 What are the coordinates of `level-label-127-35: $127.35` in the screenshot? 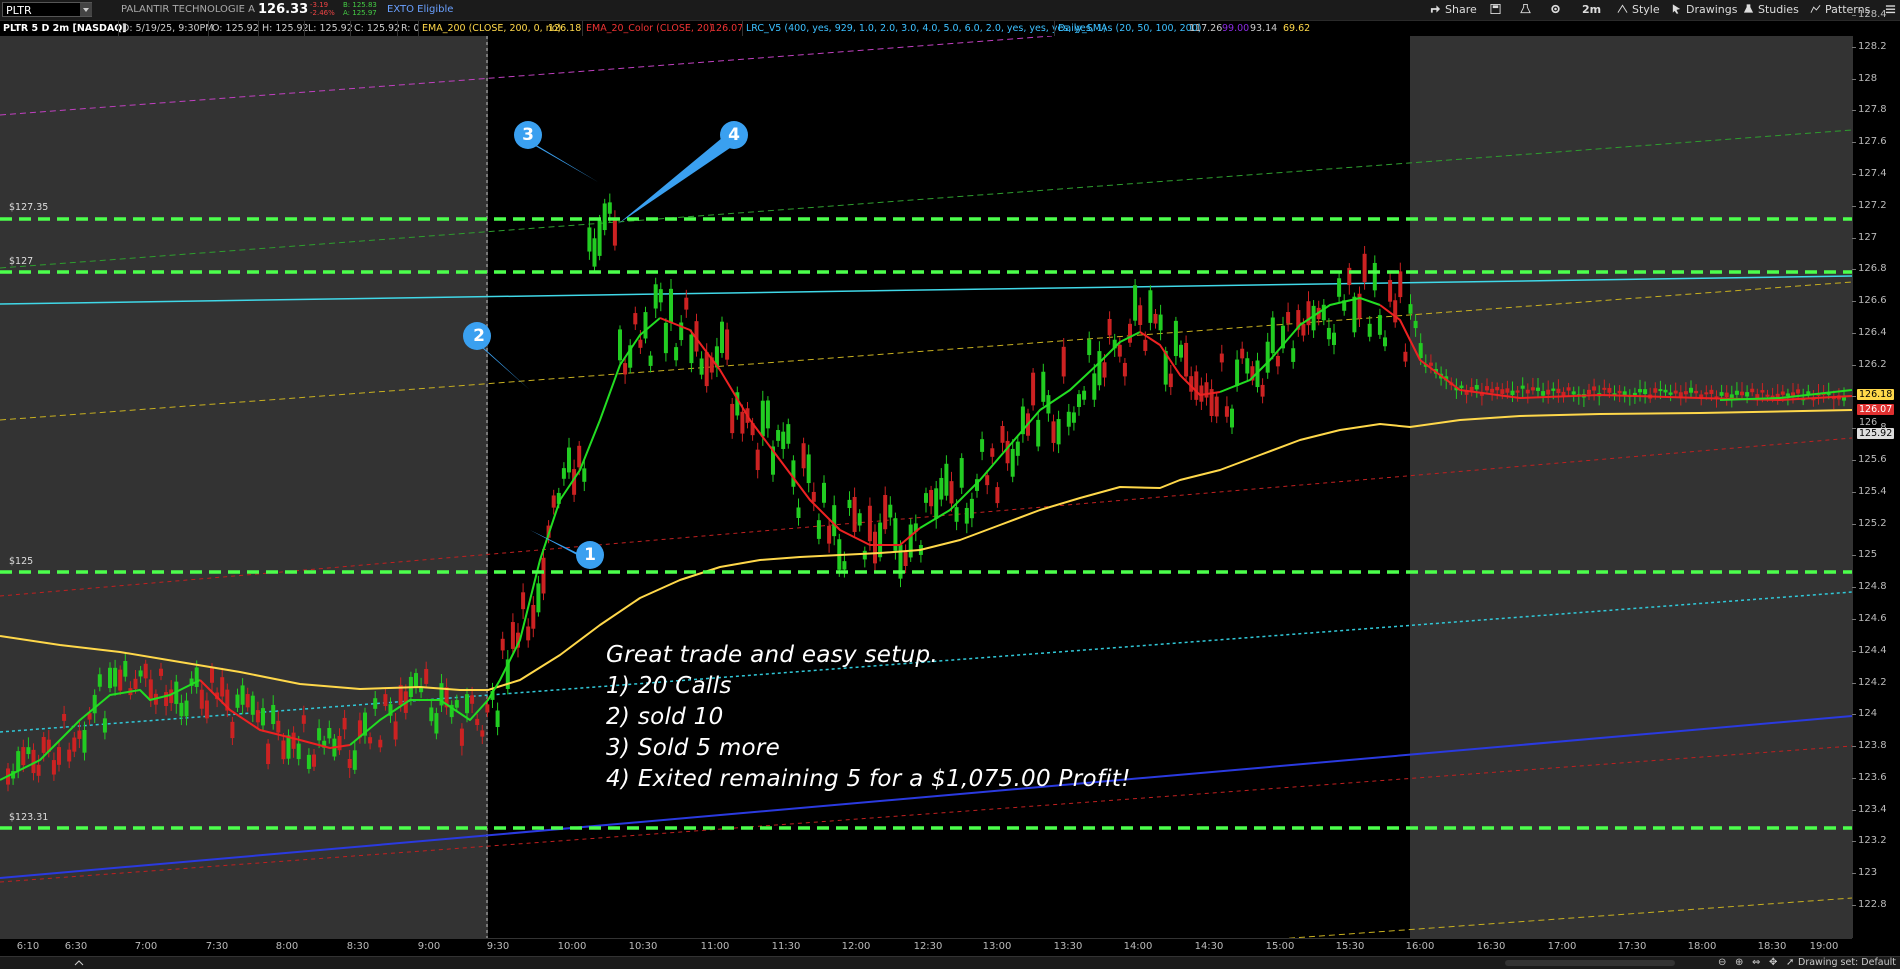 It's located at (29, 207).